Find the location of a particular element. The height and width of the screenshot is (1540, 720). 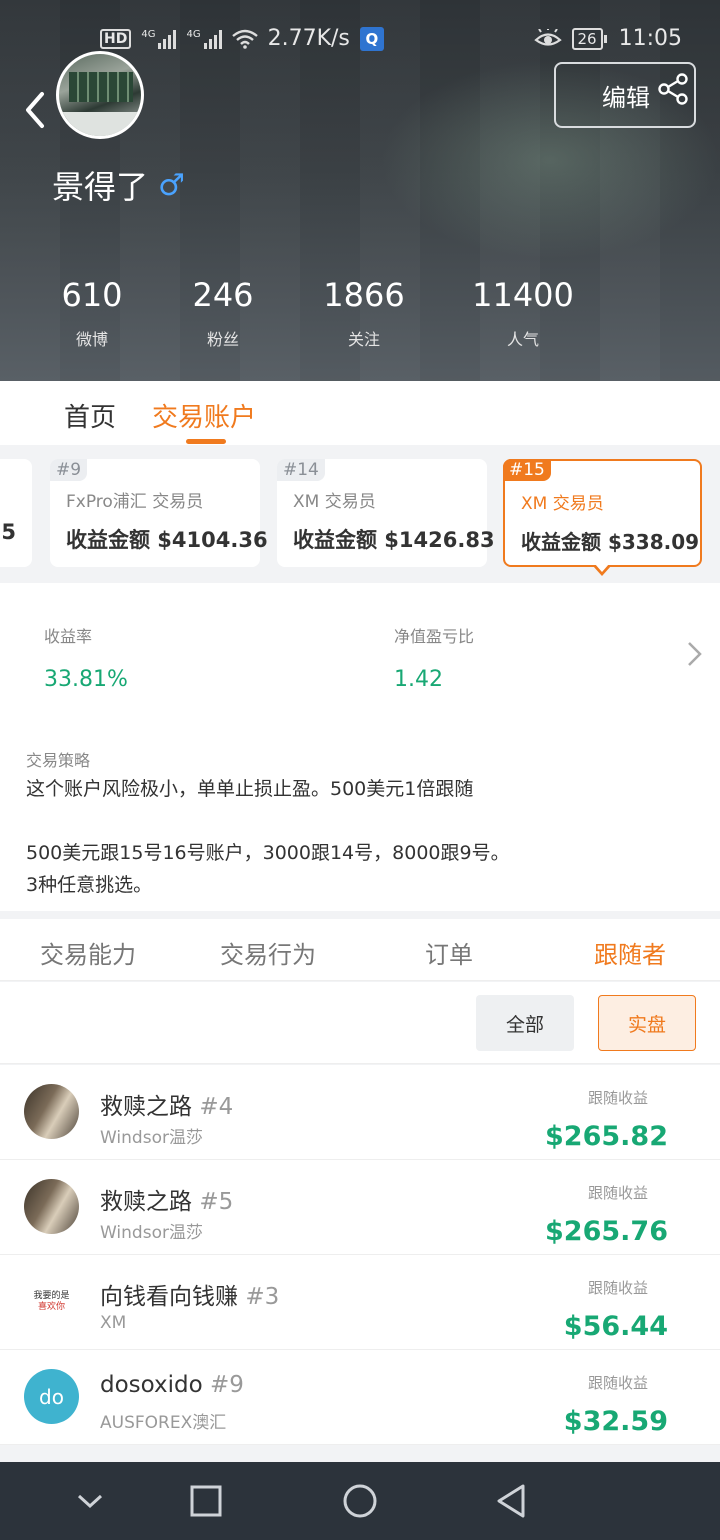

signal-icon: 4G is located at coordinates (159, 39).